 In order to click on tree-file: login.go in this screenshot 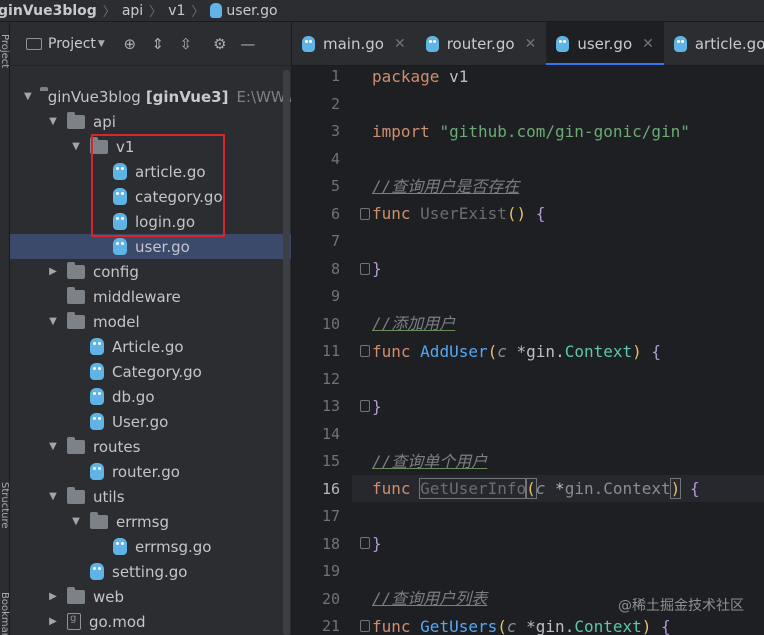, I will do `click(150, 221)`.